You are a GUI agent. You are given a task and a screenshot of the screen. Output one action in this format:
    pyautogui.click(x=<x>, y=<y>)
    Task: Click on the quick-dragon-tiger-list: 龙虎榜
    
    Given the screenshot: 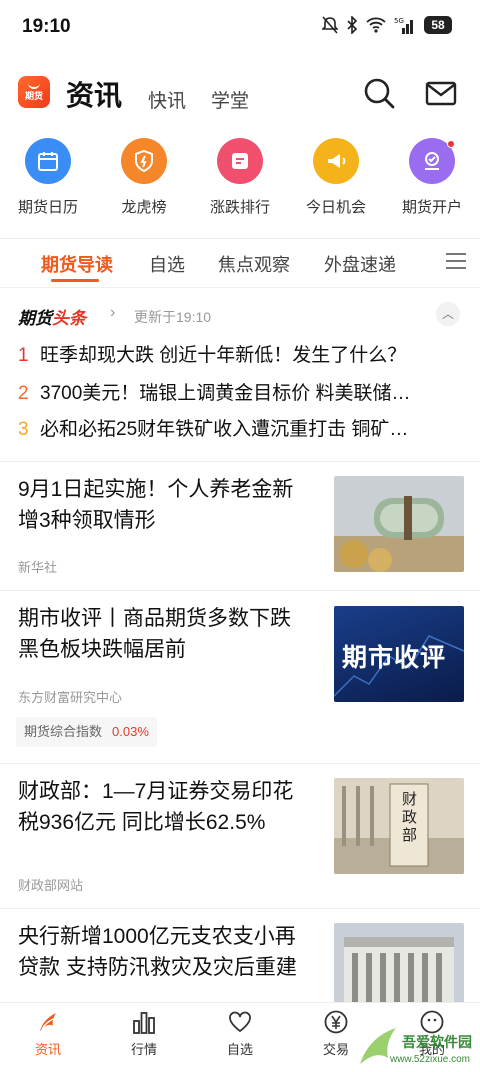 What is the action you would take?
    pyautogui.click(x=144, y=188)
    